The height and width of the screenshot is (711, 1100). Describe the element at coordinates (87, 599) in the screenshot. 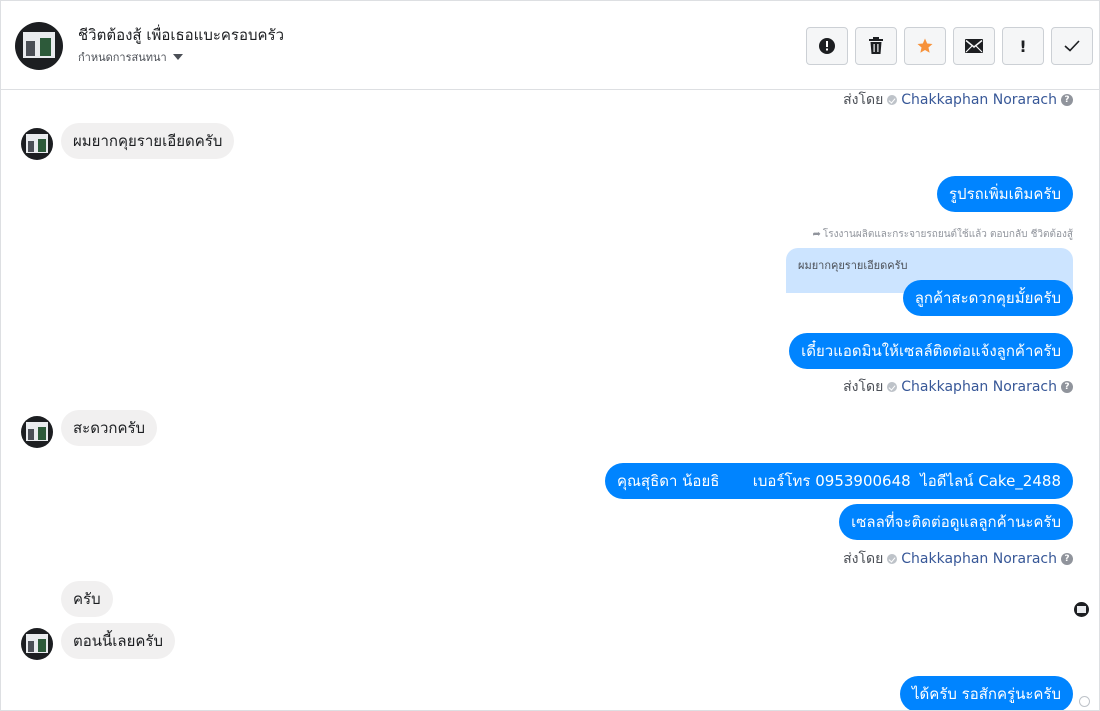

I see `message-incoming: ครับ` at that location.